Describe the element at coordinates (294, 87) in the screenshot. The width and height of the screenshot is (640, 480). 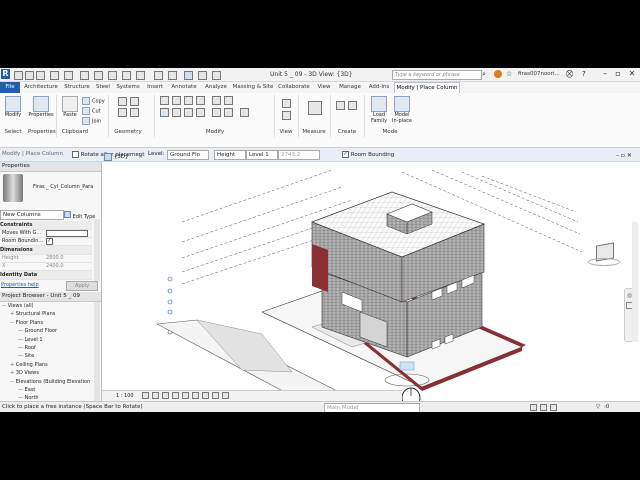
I see `tab-collaborate: Collaborate` at that location.